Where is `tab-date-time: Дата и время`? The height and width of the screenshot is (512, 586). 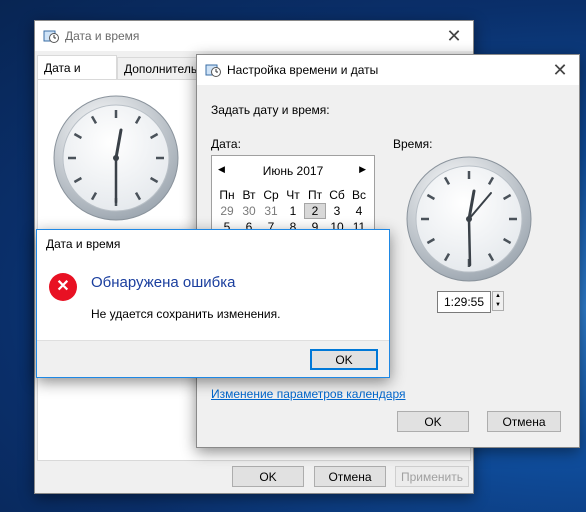 tab-date-time: Дата и время is located at coordinates (77, 77).